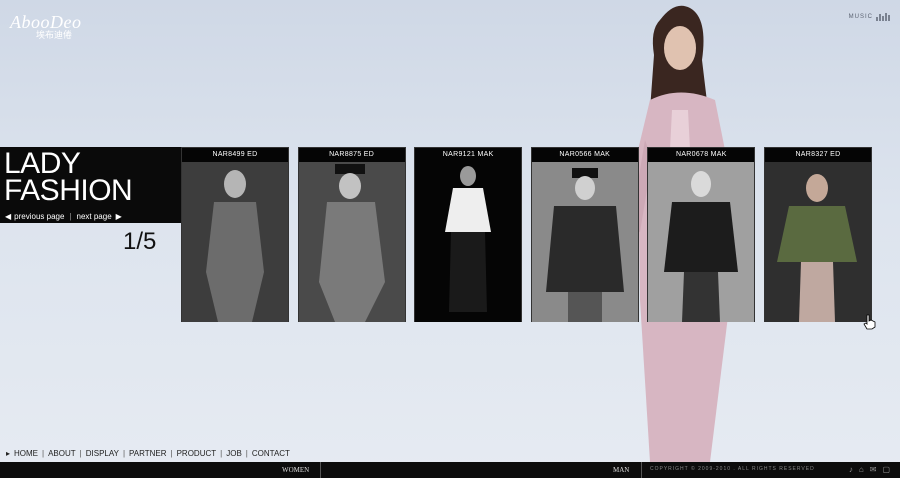 The image size is (900, 478). What do you see at coordinates (861, 469) in the screenshot?
I see `home-icon: ⌂` at bounding box center [861, 469].